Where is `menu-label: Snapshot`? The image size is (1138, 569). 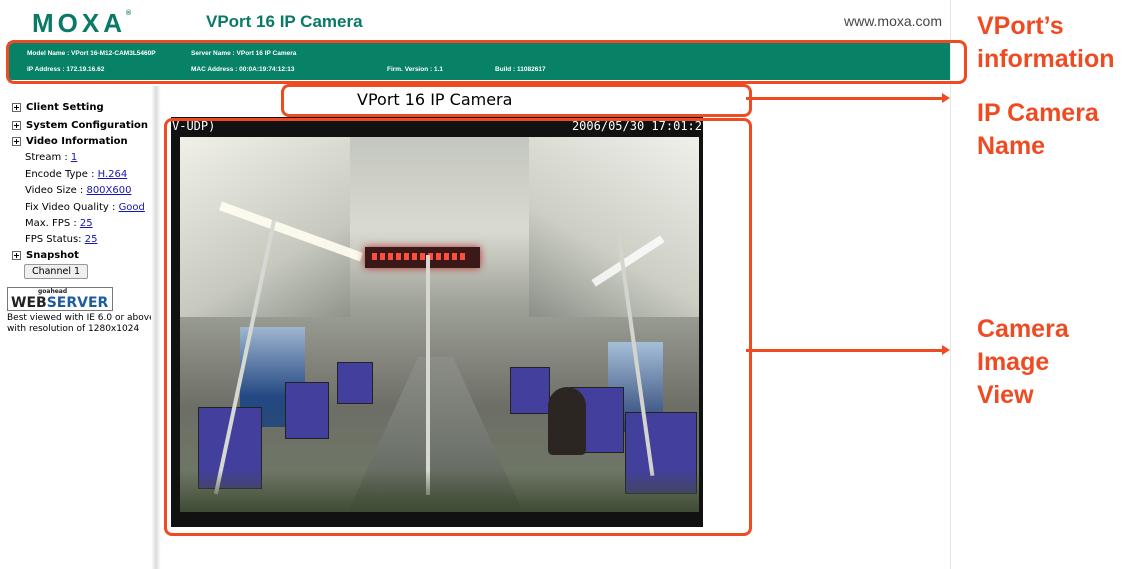
menu-label: Snapshot is located at coordinates (52, 255).